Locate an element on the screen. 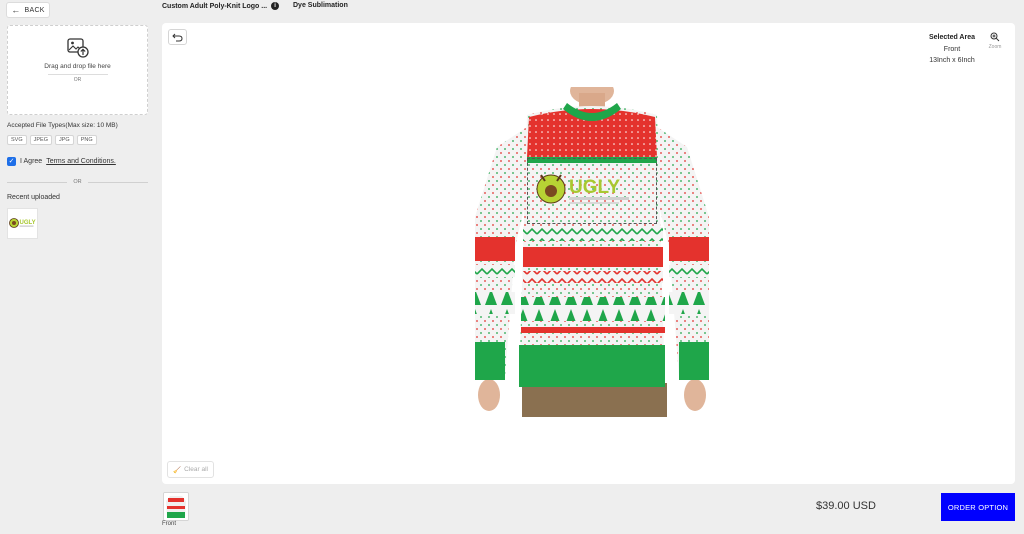  zoom-in-icon is located at coordinates (995, 37).